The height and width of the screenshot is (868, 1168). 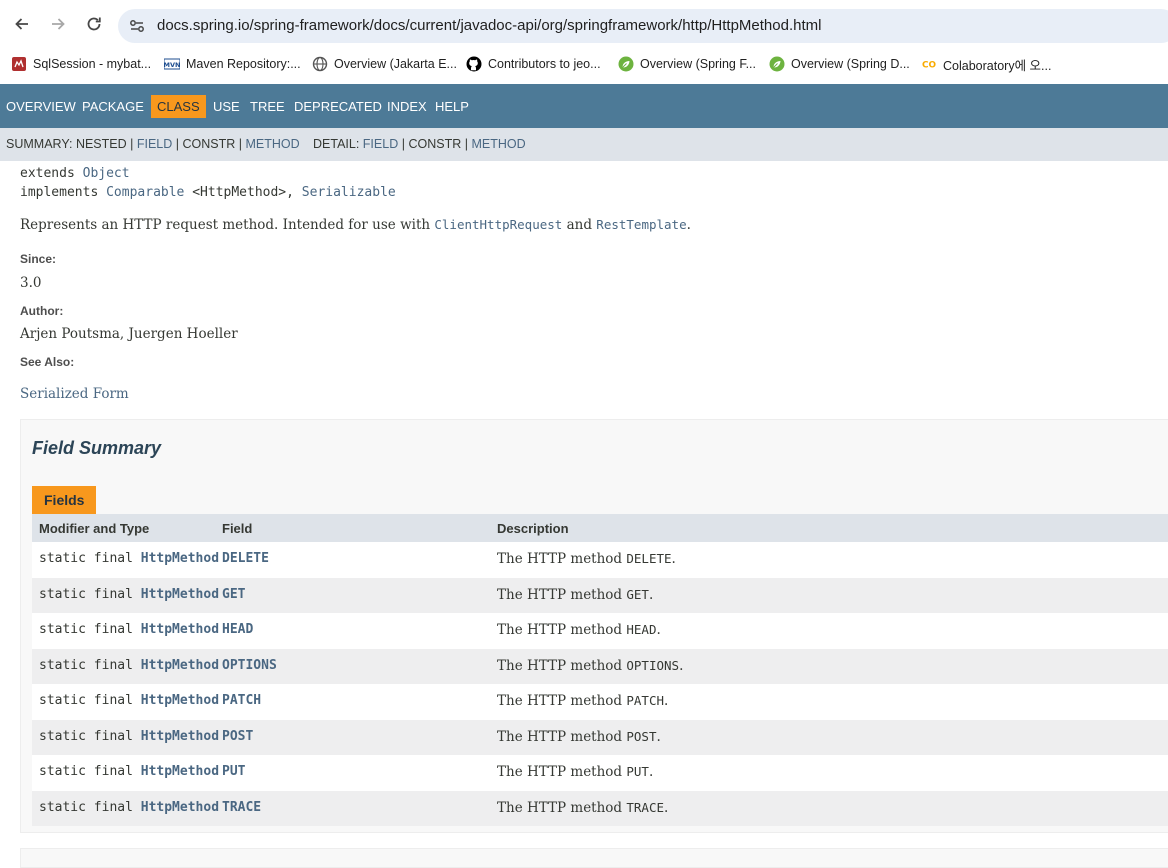 What do you see at coordinates (209, 144) in the screenshot?
I see `summary-constr: CONSTR` at bounding box center [209, 144].